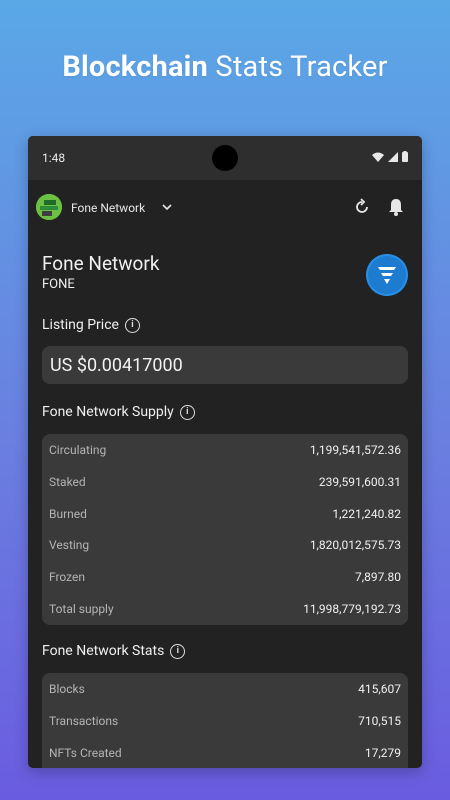 This screenshot has width=450, height=800. Describe the element at coordinates (405, 156) in the screenshot. I see `battery-icon` at that location.